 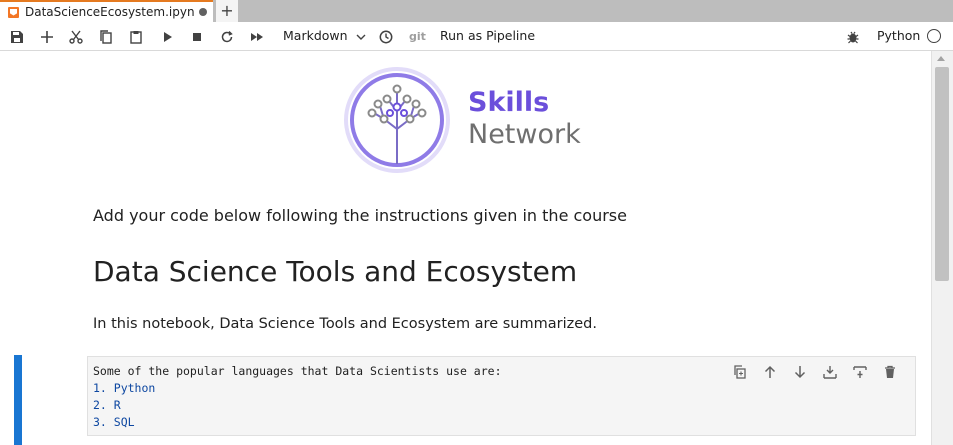 What do you see at coordinates (110, 12) in the screenshot?
I see `tab-title: DataScienceEcosystem.ipyn` at bounding box center [110, 12].